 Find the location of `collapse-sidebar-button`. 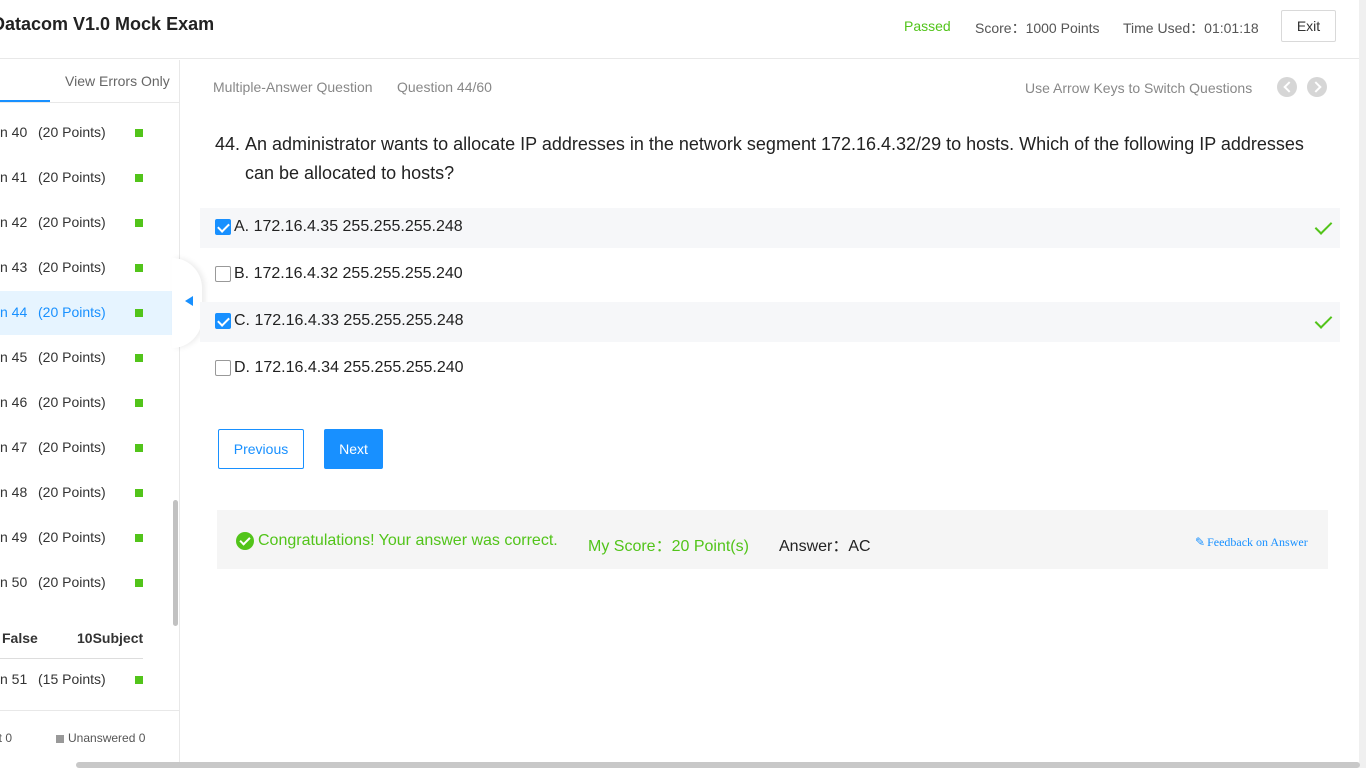

collapse-sidebar-button is located at coordinates (187, 303).